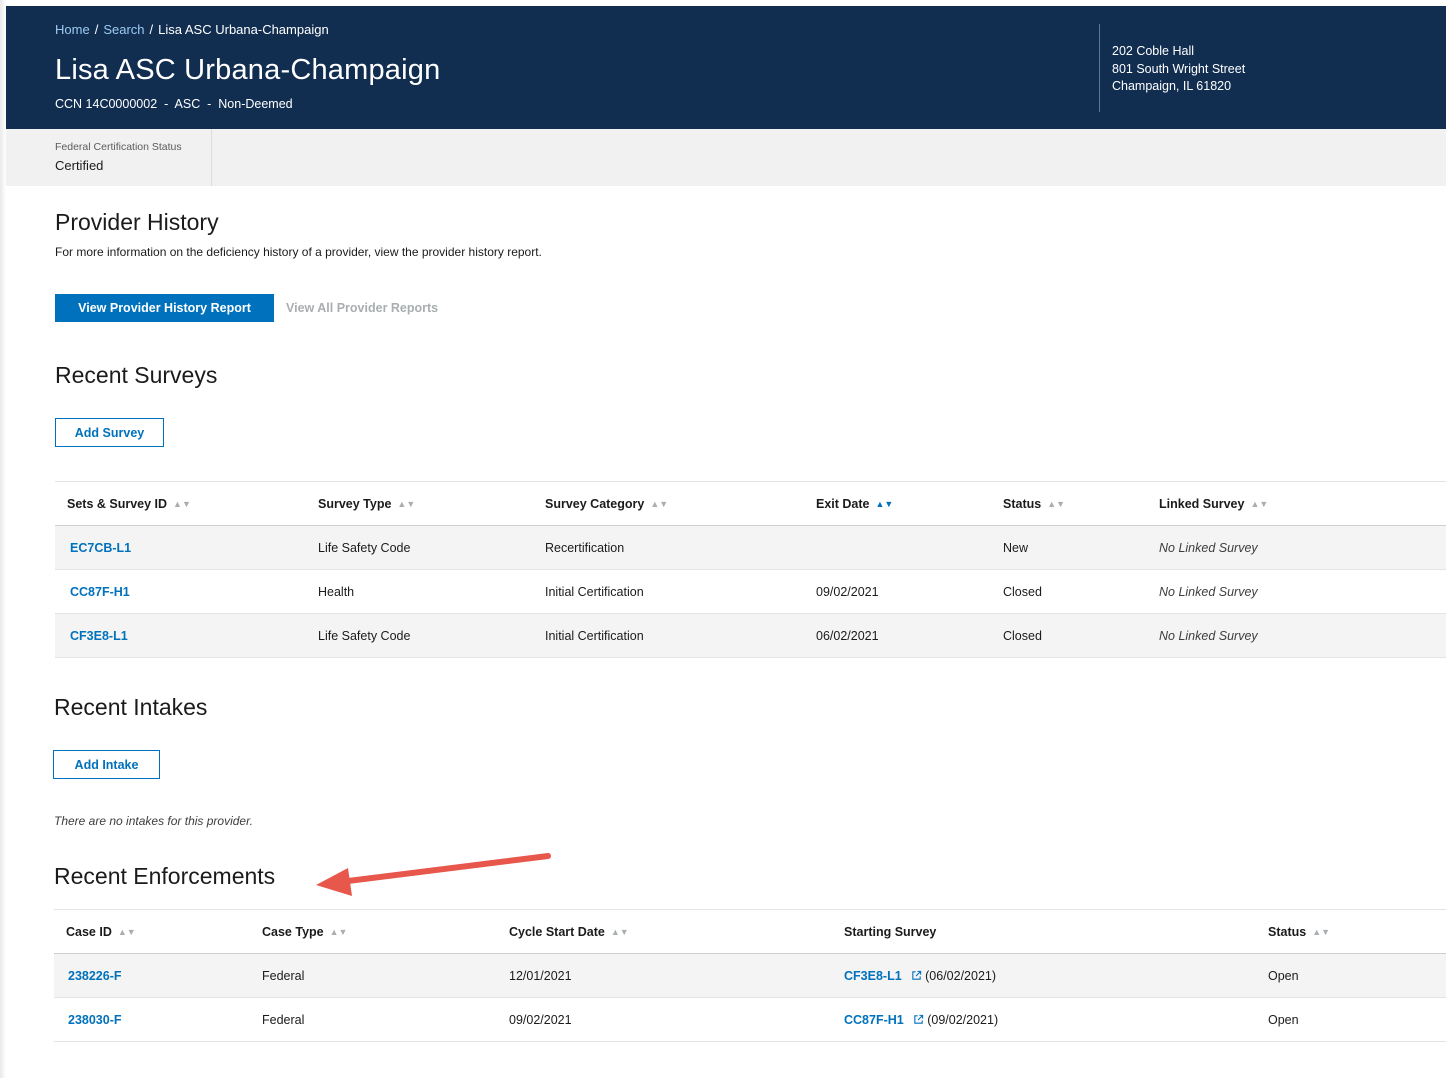  Describe the element at coordinates (890, 932) in the screenshot. I see `column-header-starting-survey: Starting Survey` at that location.